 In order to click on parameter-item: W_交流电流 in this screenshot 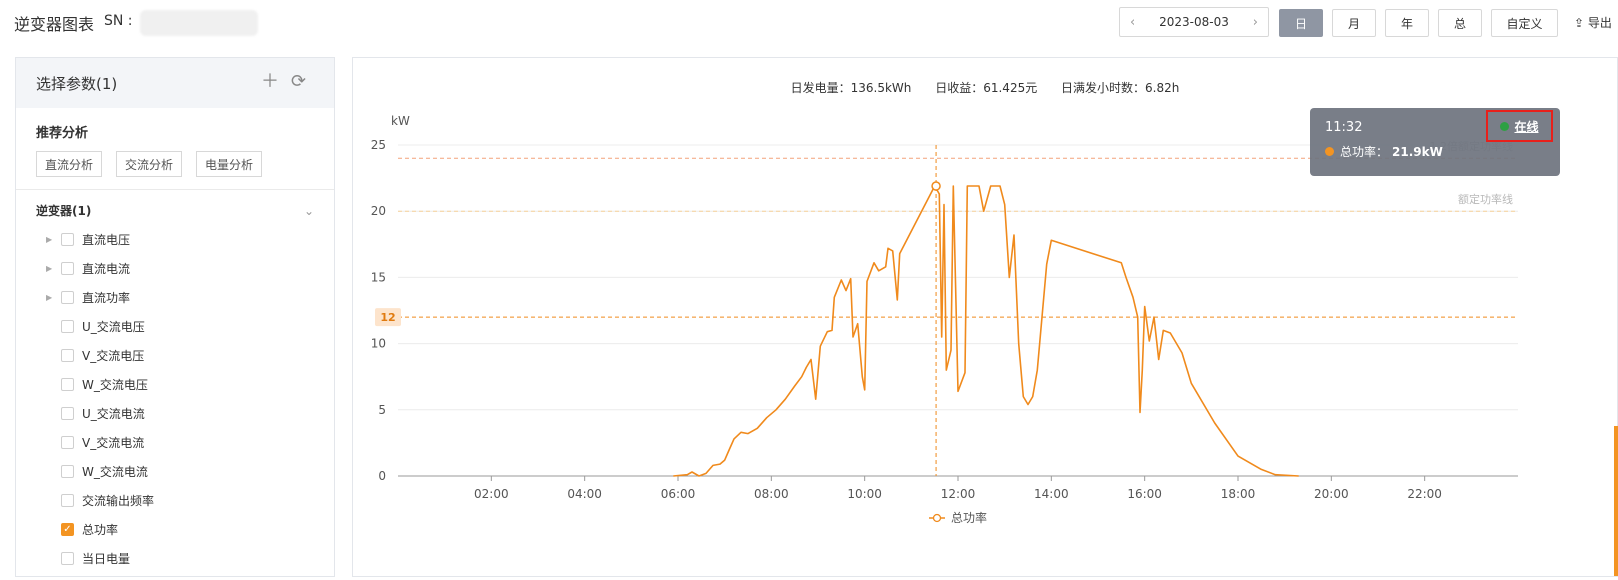, I will do `click(175, 471)`.